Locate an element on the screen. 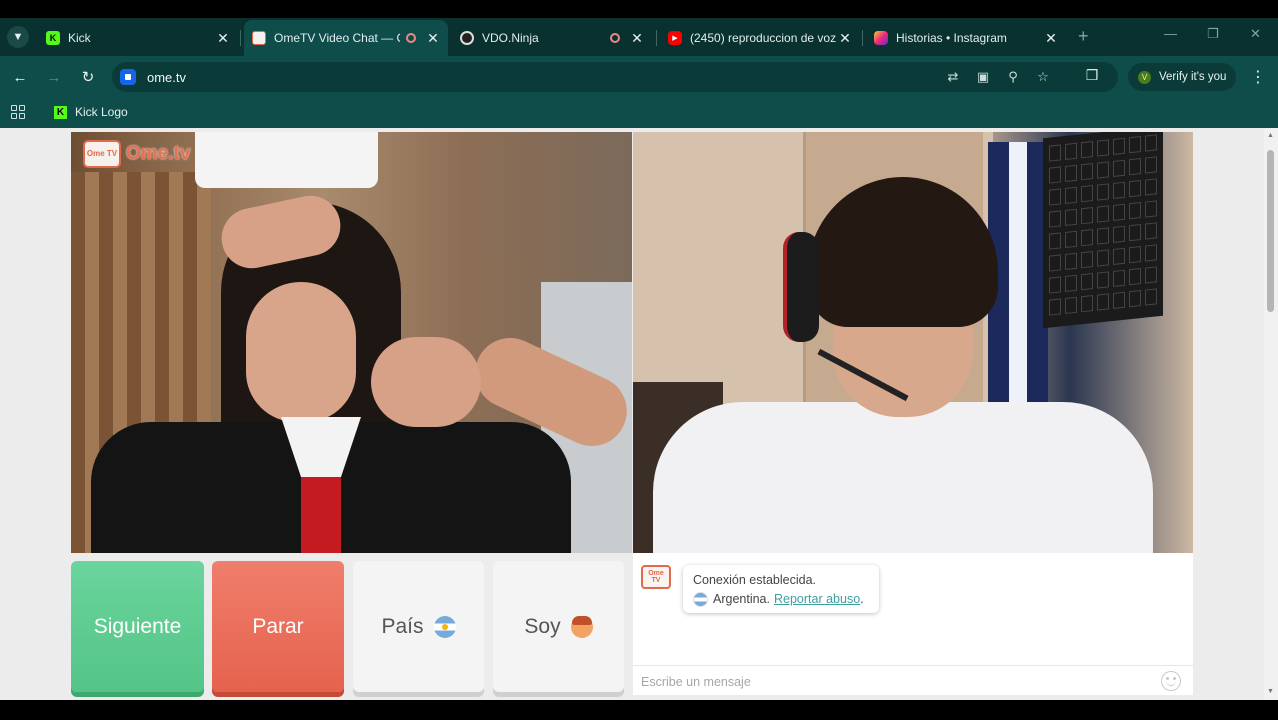  reload-icon: ↻ is located at coordinates (88, 77).